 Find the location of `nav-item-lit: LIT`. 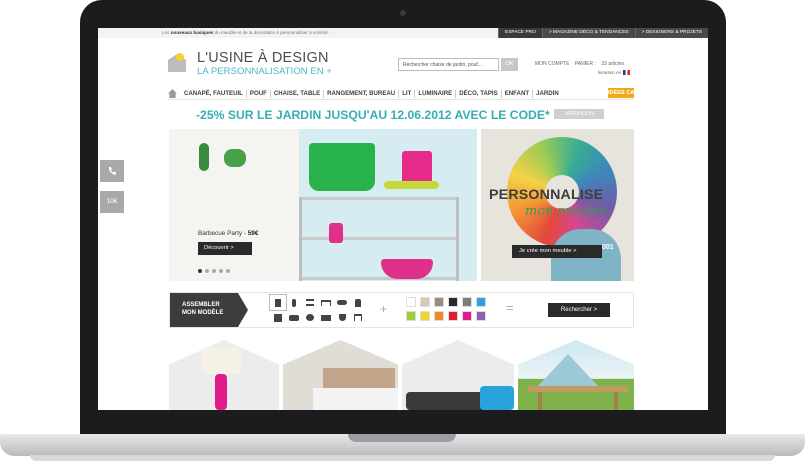

nav-item-lit: LIT is located at coordinates (406, 93).